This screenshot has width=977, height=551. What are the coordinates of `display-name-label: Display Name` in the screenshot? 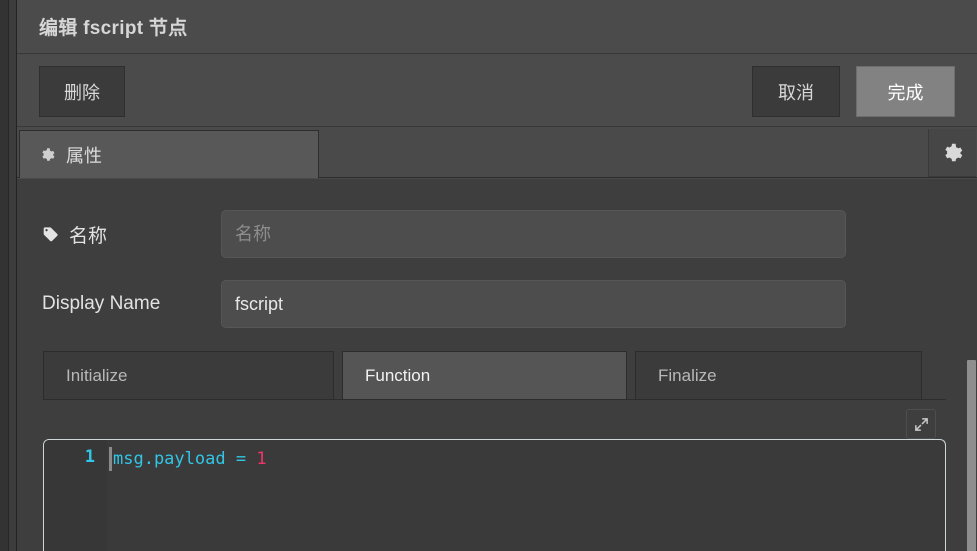 It's located at (101, 304).